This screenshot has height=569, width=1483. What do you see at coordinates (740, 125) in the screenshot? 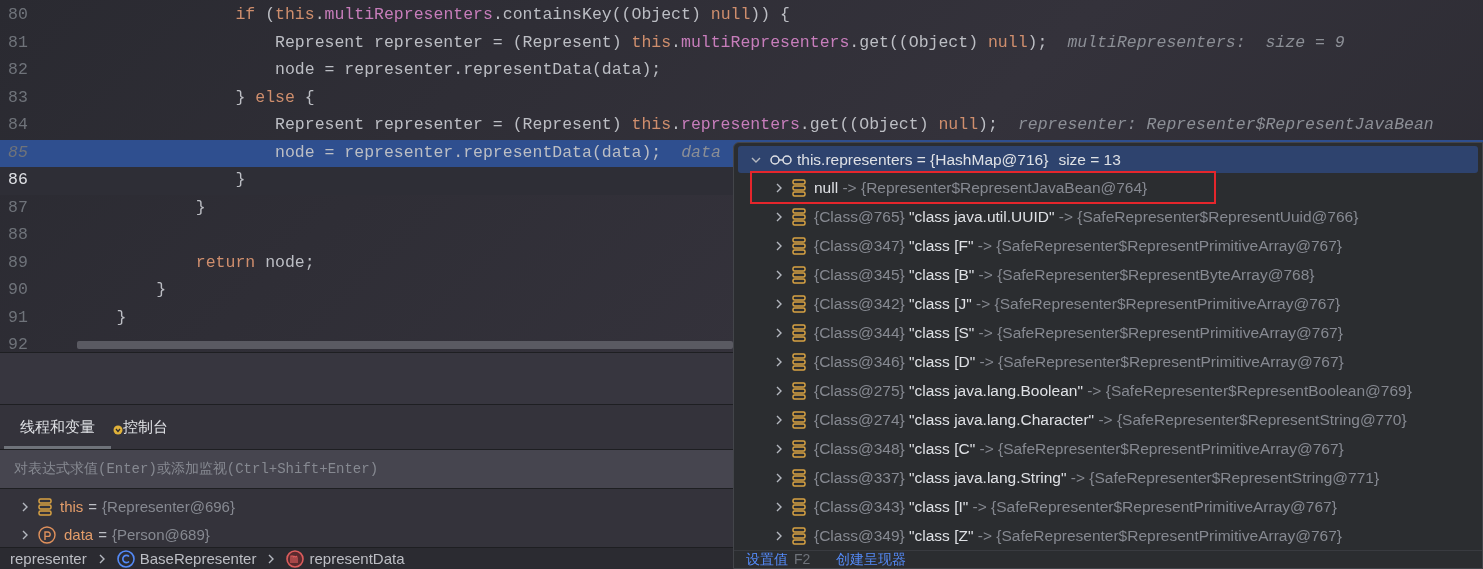
I see `field-name-text: representers` at bounding box center [740, 125].